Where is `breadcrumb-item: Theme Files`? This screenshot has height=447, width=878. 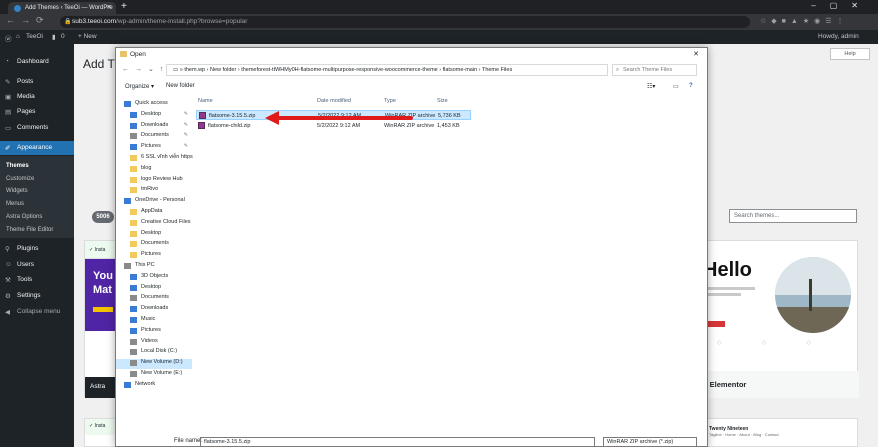
breadcrumb-item: Theme Files is located at coordinates (497, 70).